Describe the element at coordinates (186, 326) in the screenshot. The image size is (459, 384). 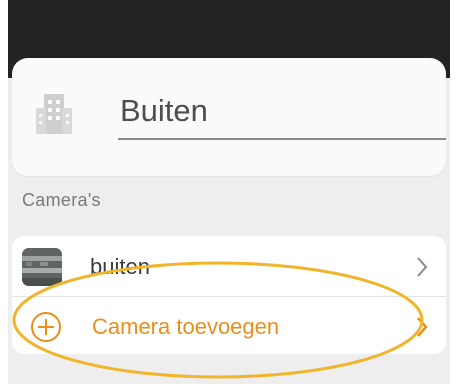
I see `add-camera-label: Camera toevoegen` at that location.